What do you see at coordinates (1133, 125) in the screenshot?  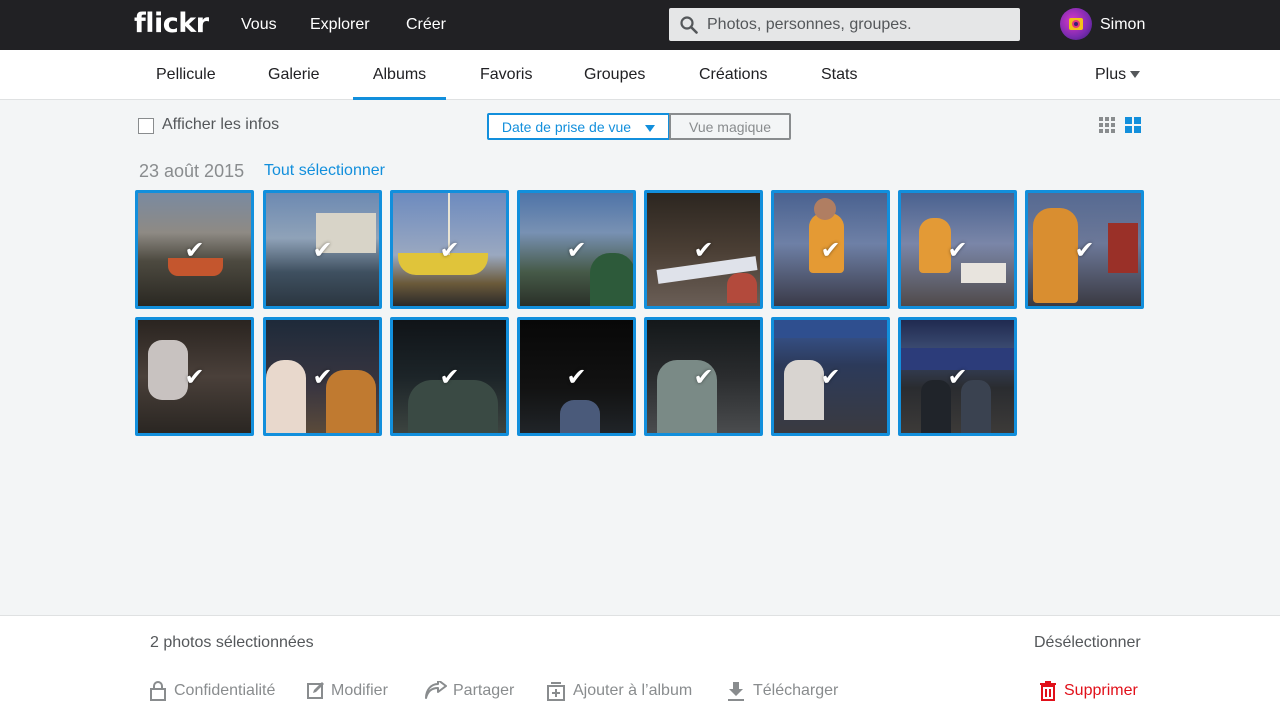 I see `large-grid-view-icon` at bounding box center [1133, 125].